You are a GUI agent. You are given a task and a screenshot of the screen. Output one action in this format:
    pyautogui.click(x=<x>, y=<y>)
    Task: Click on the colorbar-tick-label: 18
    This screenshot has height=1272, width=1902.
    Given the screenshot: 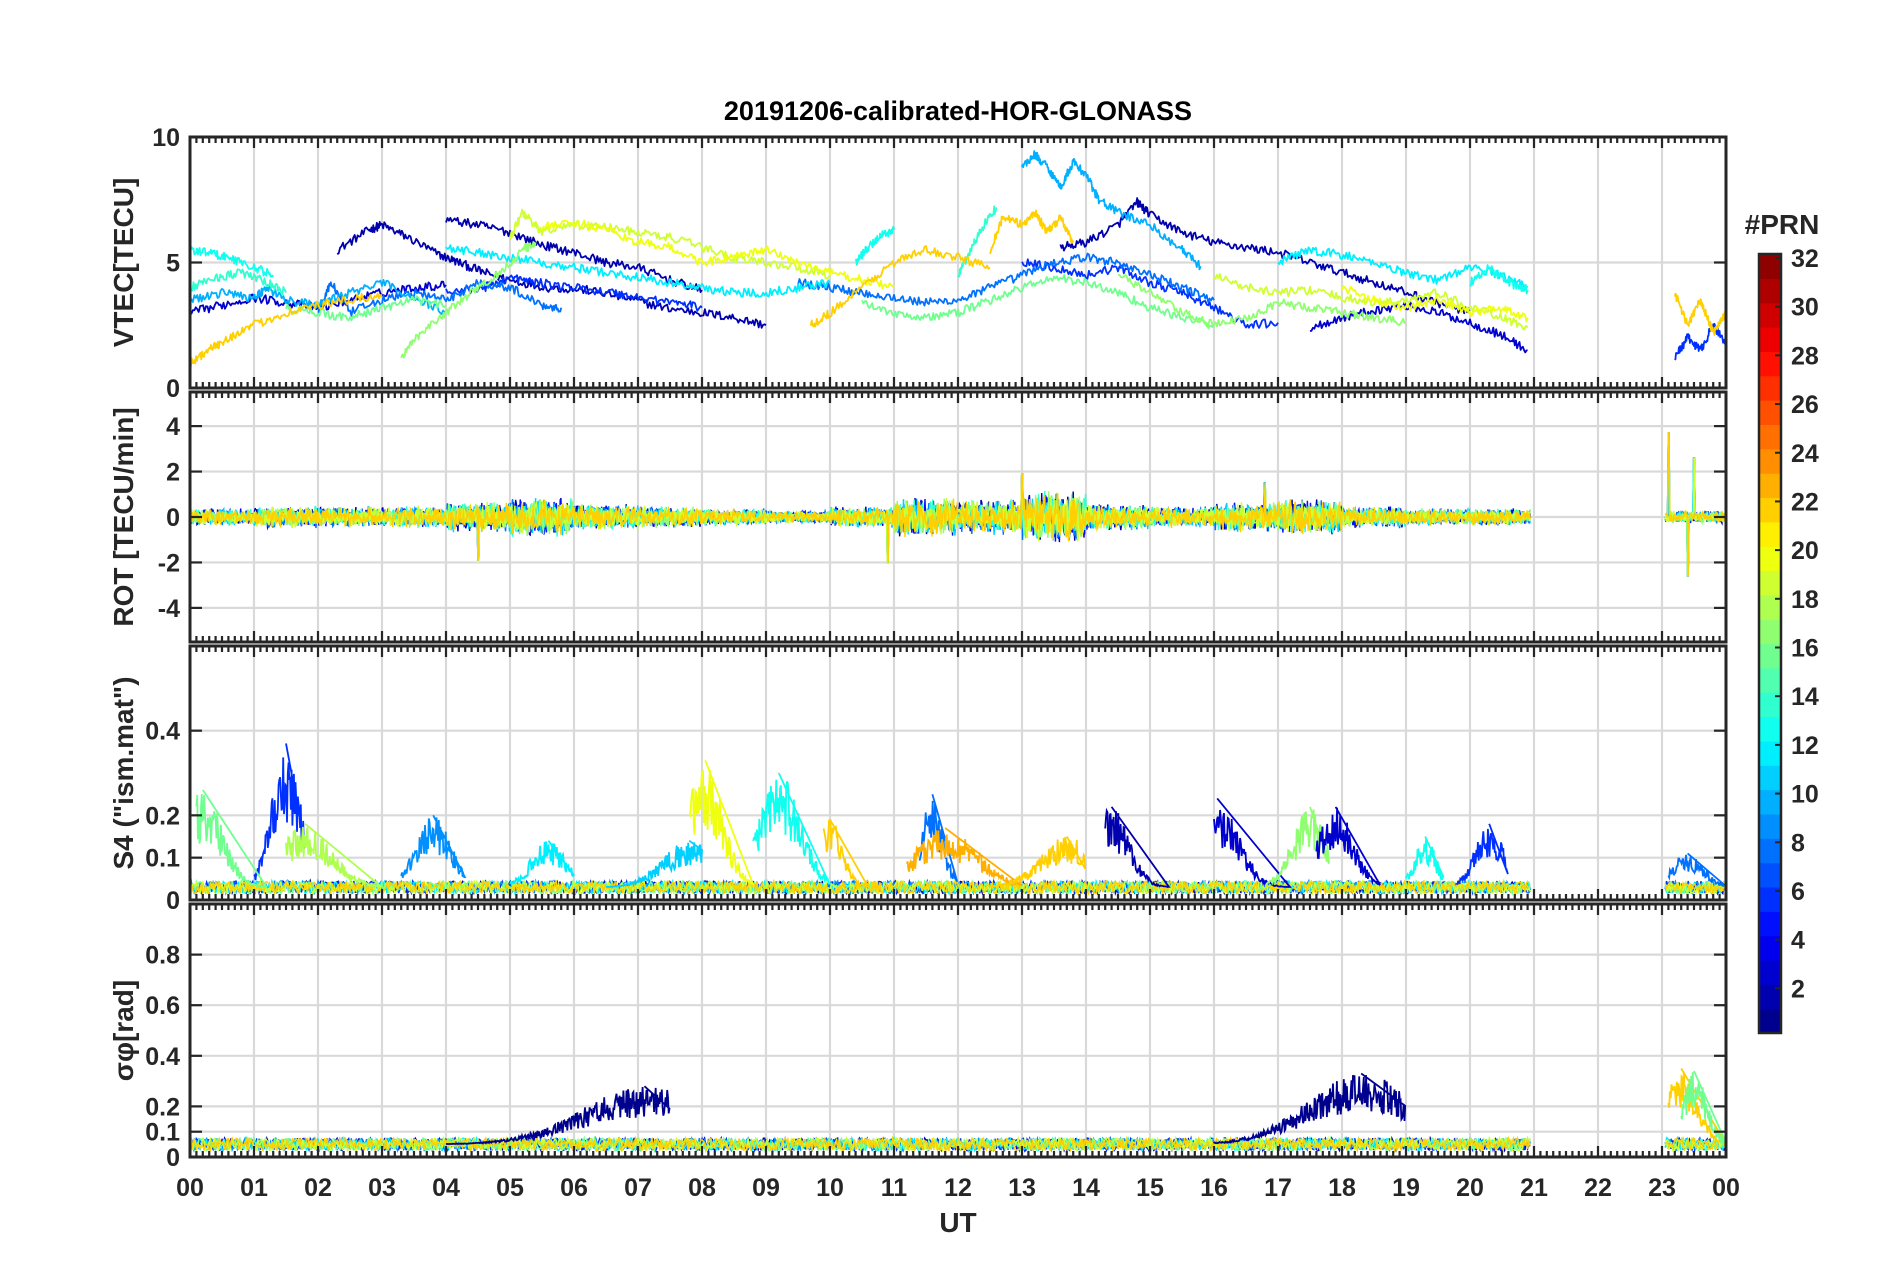 What is the action you would take?
    pyautogui.click(x=1805, y=600)
    